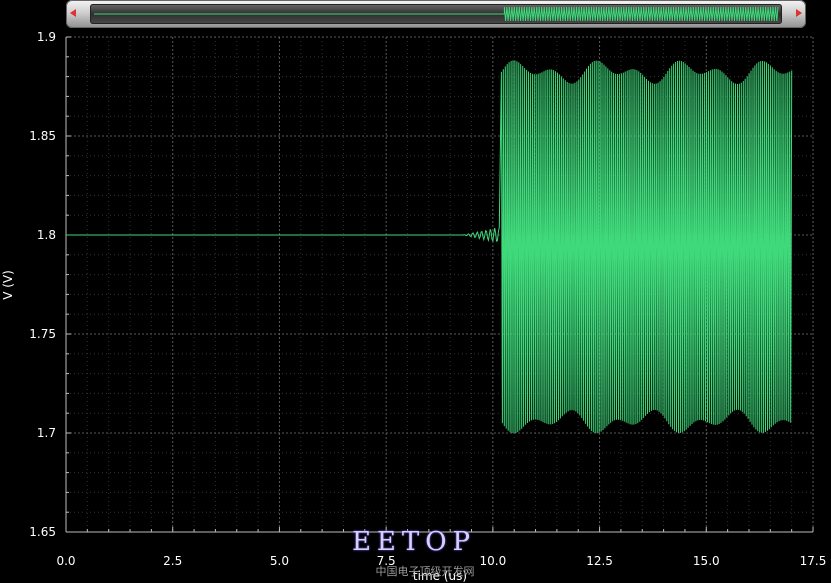 The height and width of the screenshot is (583, 831). I want to click on x-tick-label: 0.0, so click(65, 561).